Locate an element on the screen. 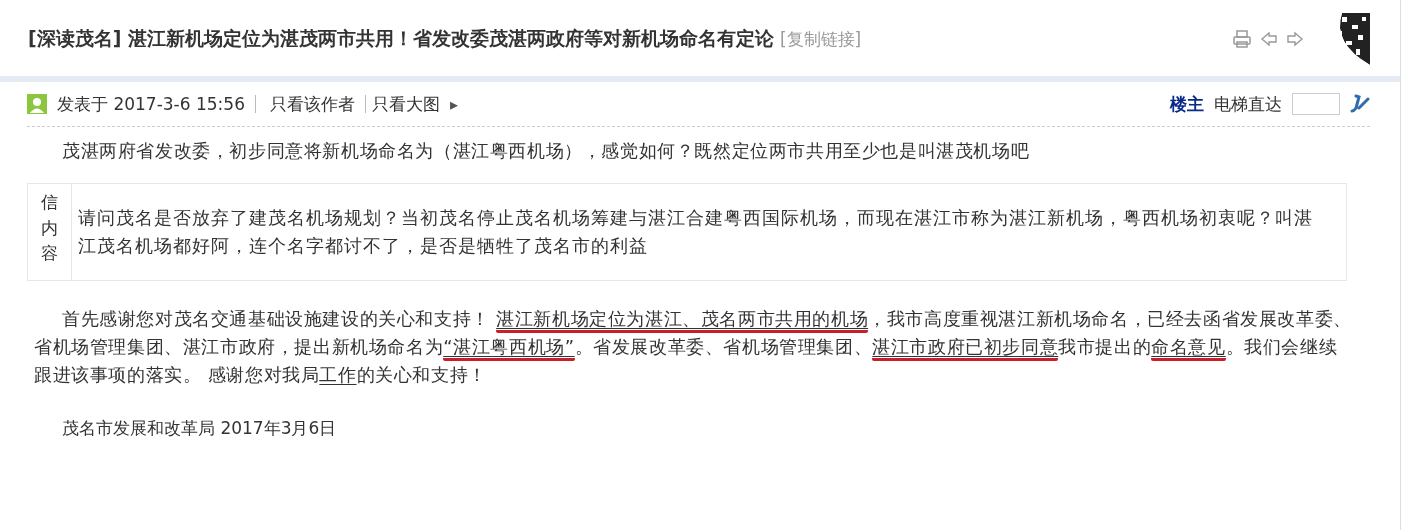 The width and height of the screenshot is (1401, 530). signature: 茂名市发展和改革局 2017年3月6日 is located at coordinates (200, 428).